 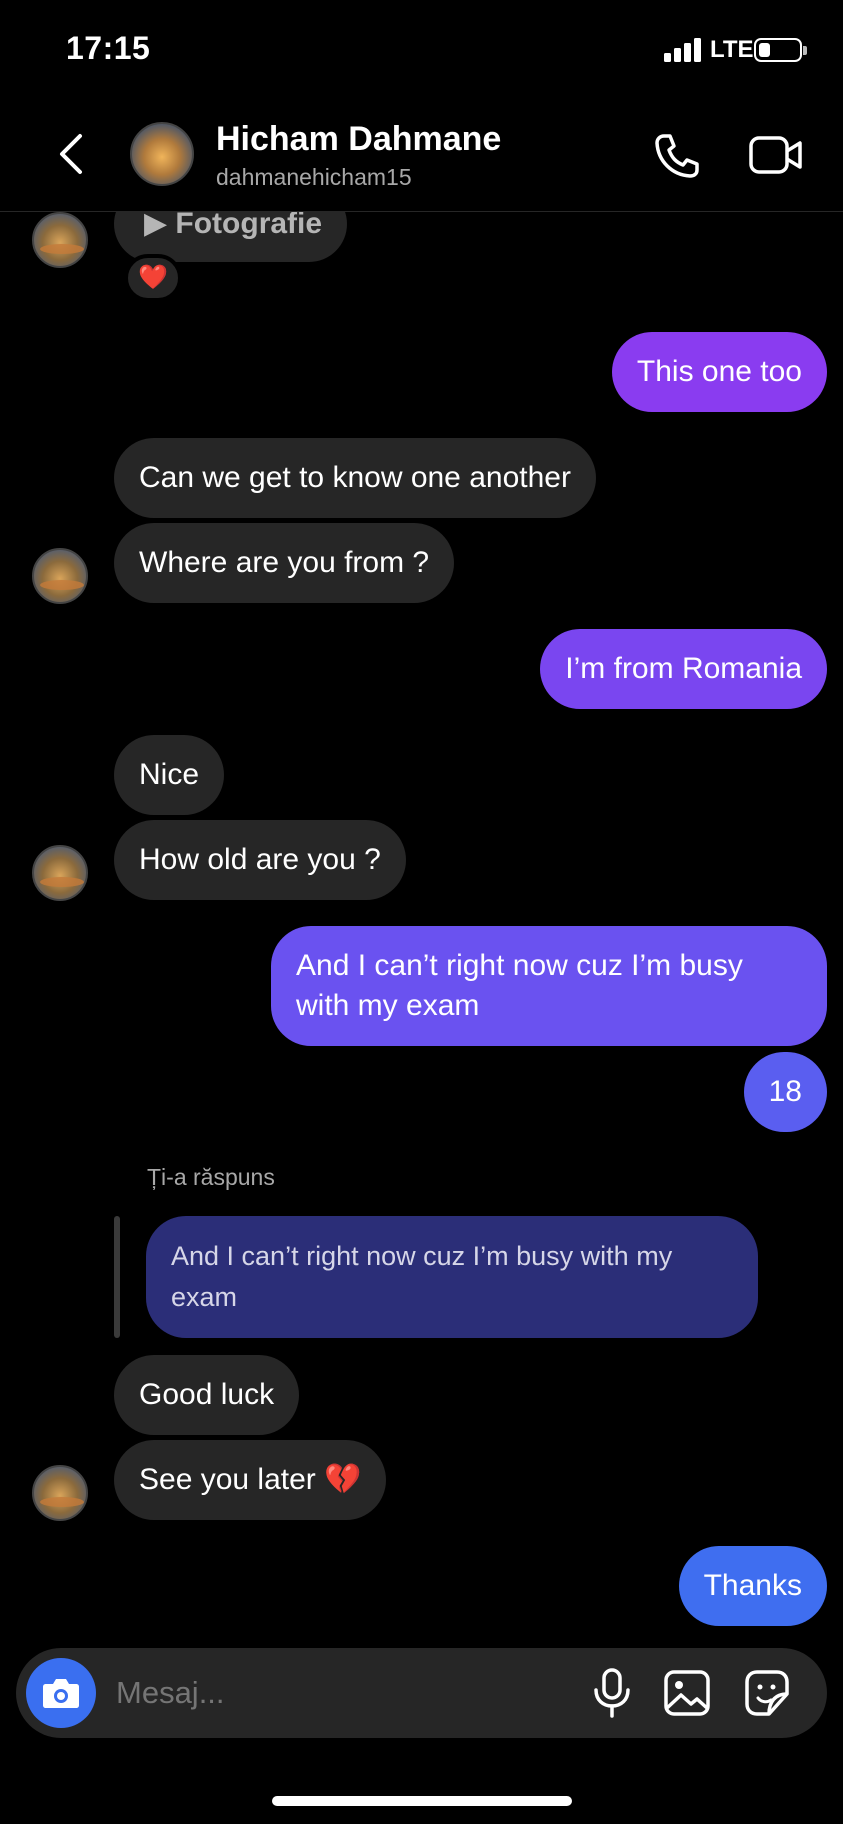 I want to click on contact-username: dahmanehicham15, so click(x=314, y=177).